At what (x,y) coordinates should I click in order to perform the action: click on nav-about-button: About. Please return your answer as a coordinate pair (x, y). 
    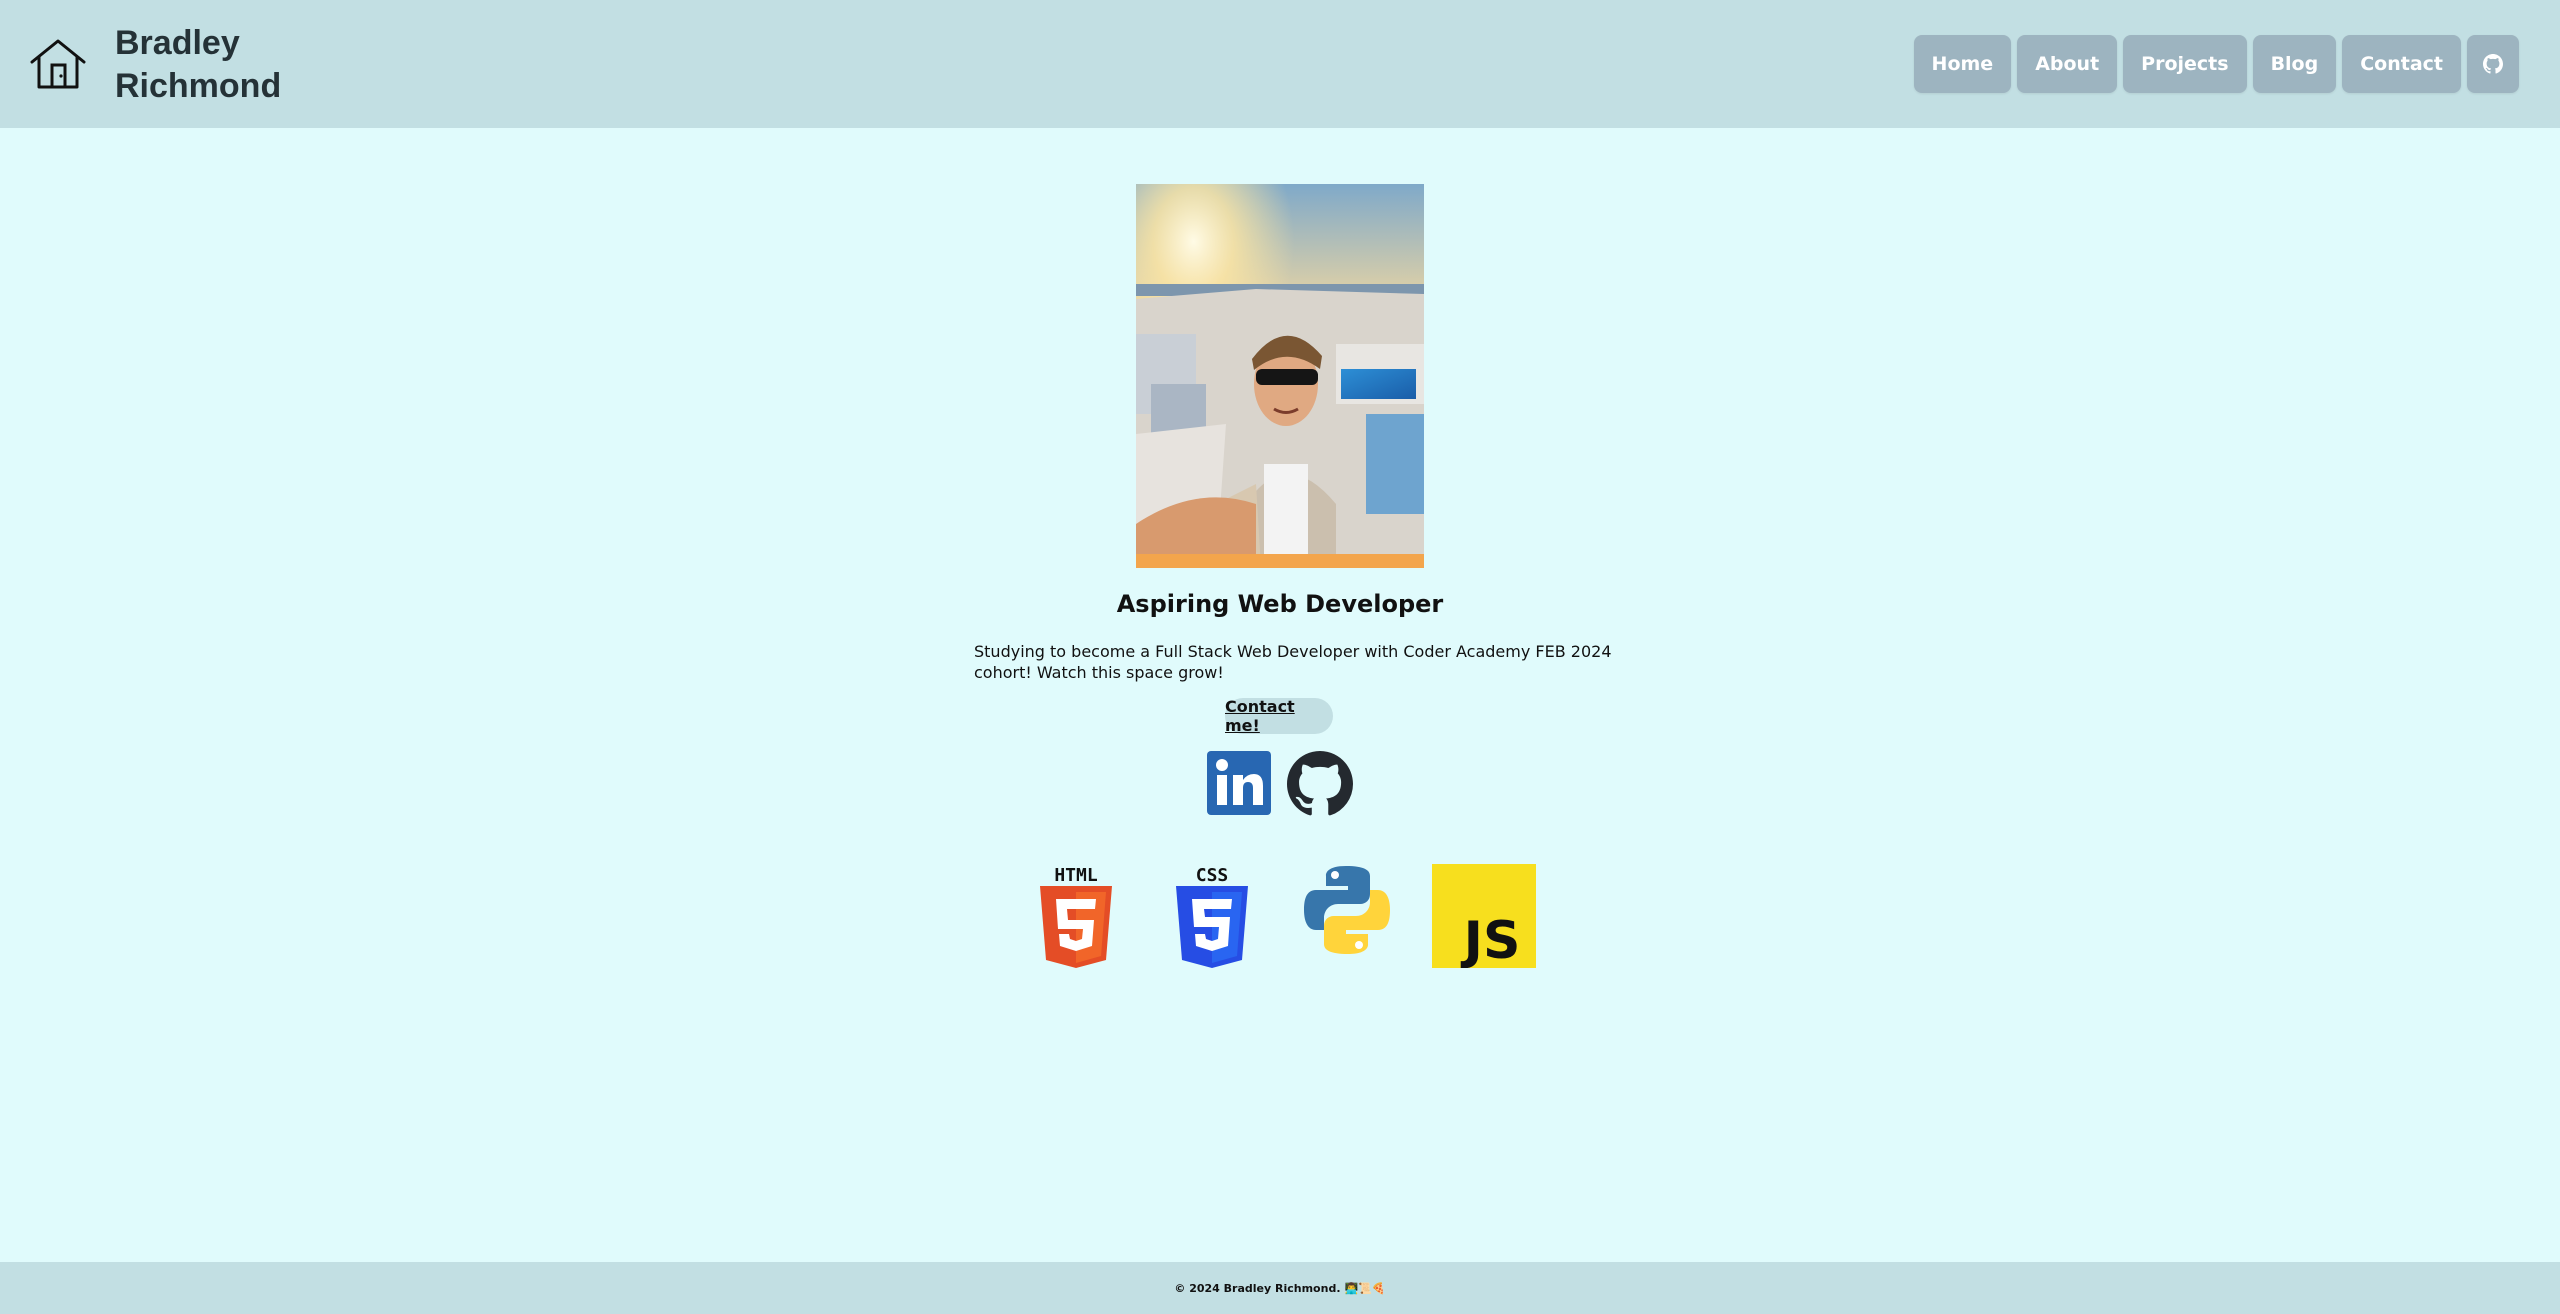
    Looking at the image, I should click on (2067, 64).